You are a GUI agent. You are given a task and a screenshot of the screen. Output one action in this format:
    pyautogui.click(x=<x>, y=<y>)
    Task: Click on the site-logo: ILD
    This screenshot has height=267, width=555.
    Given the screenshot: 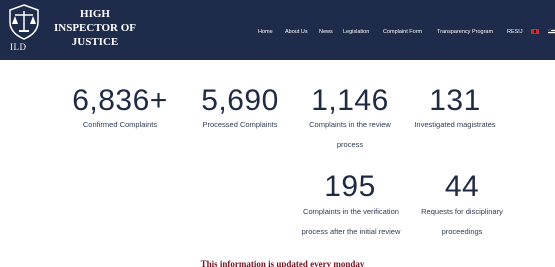 What is the action you would take?
    pyautogui.click(x=24, y=29)
    